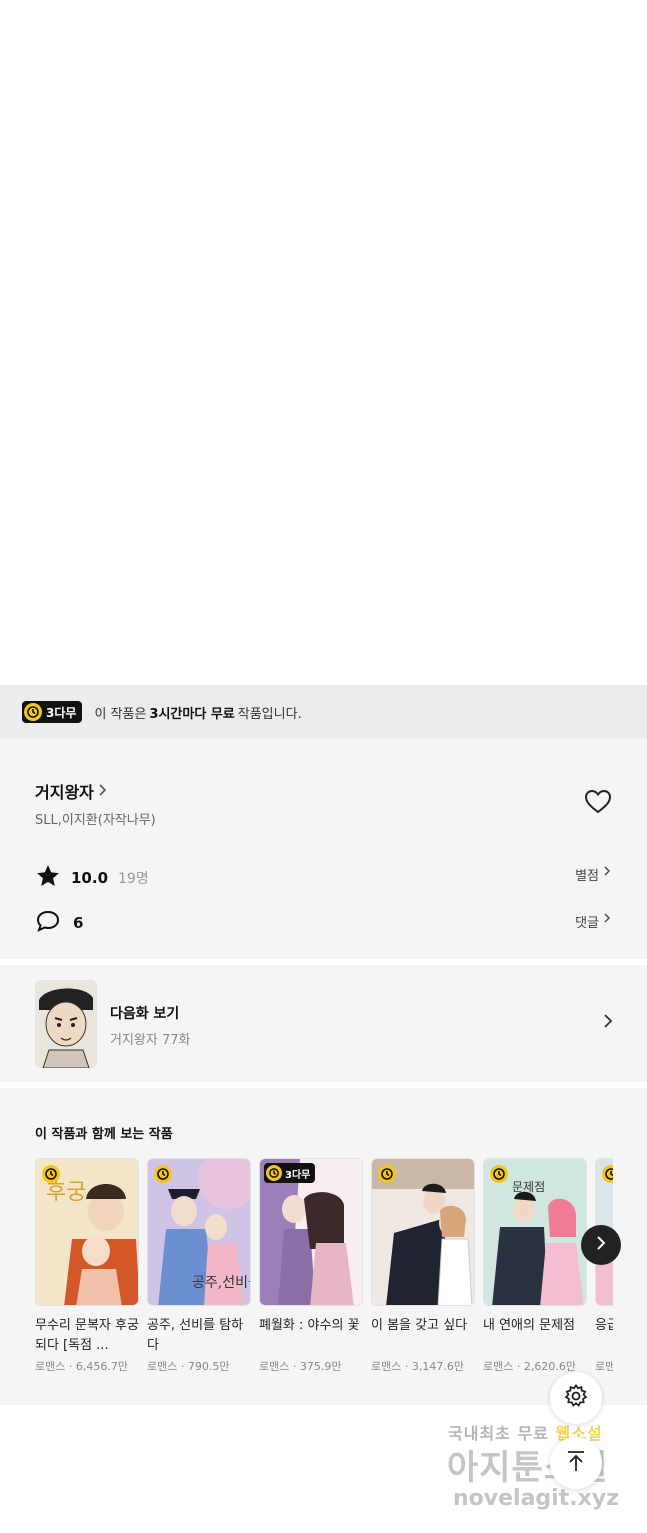 The height and width of the screenshot is (1533, 647). Describe the element at coordinates (199, 1232) in the screenshot. I see `recommendation-cover: 공주,선비를` at that location.